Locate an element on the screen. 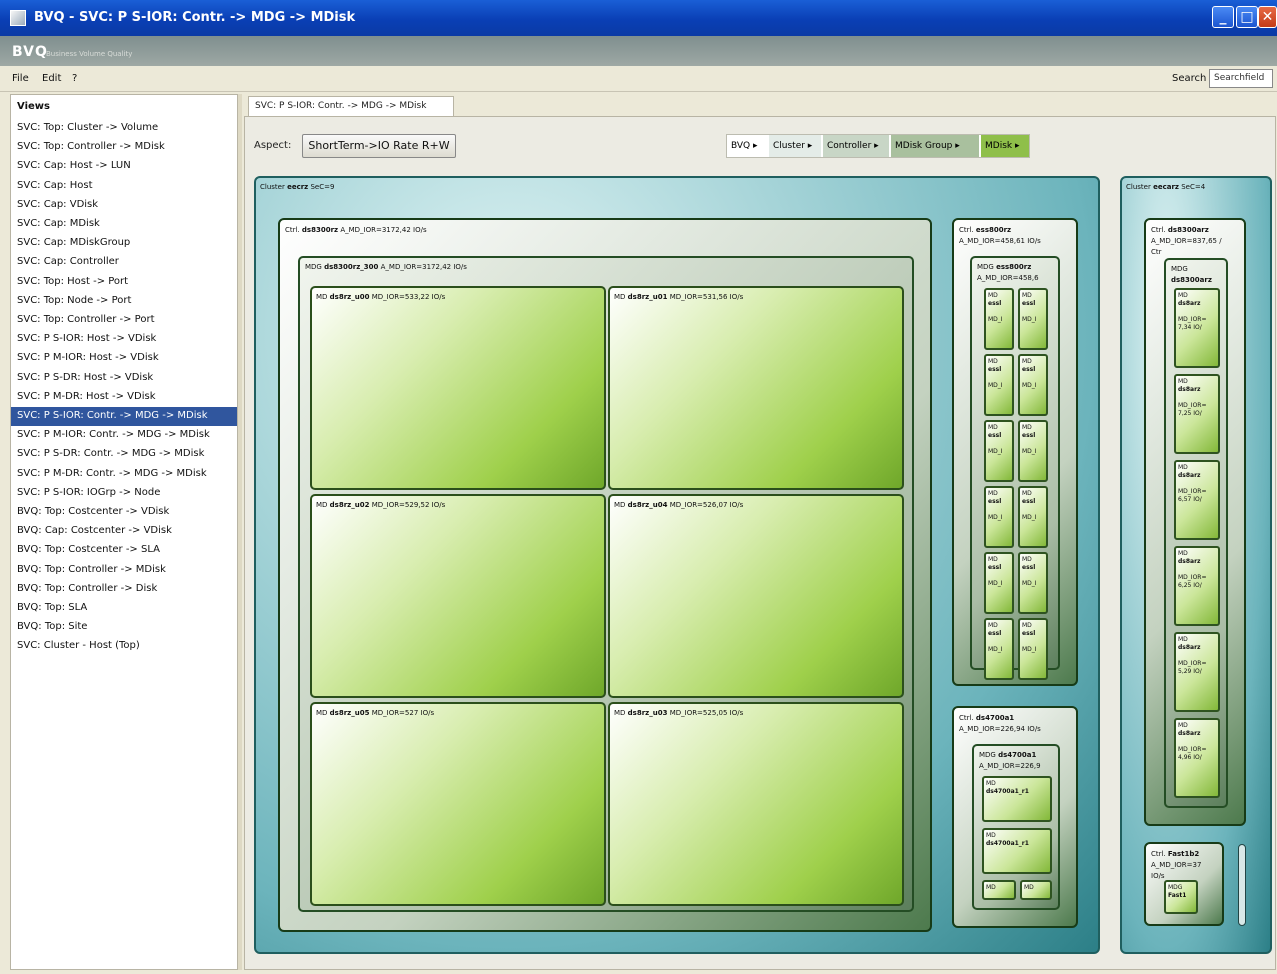 The width and height of the screenshot is (1277, 974). brand-bar: BVQ Business Volume Quality is located at coordinates (638, 51).